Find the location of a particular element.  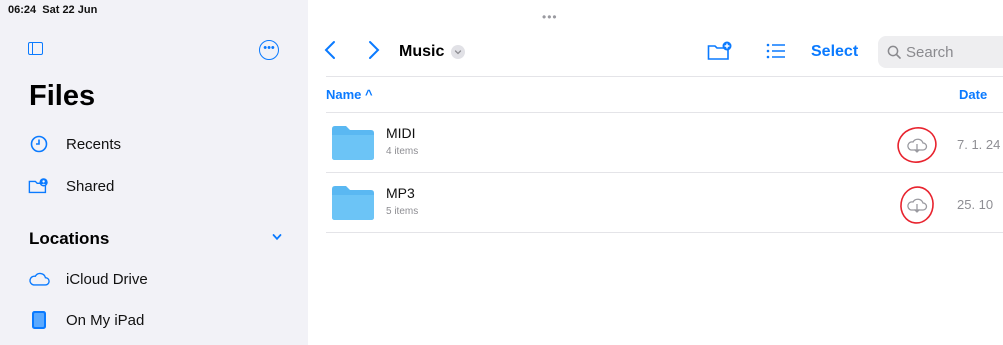

divider is located at coordinates (664, 76).